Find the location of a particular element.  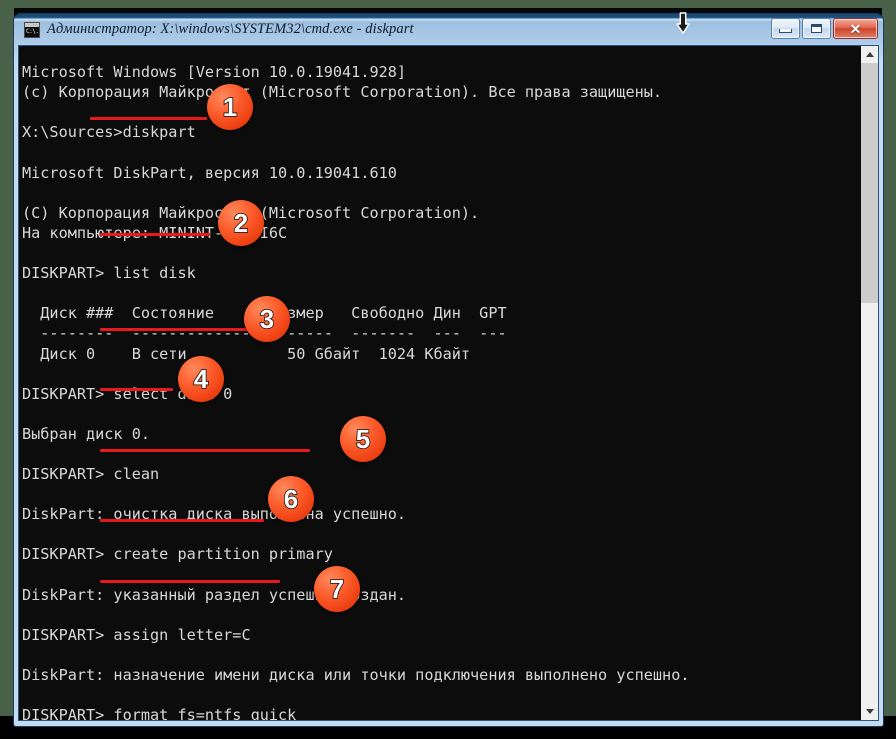

cmd-console-icon: ·· C:\. is located at coordinates (32, 29).